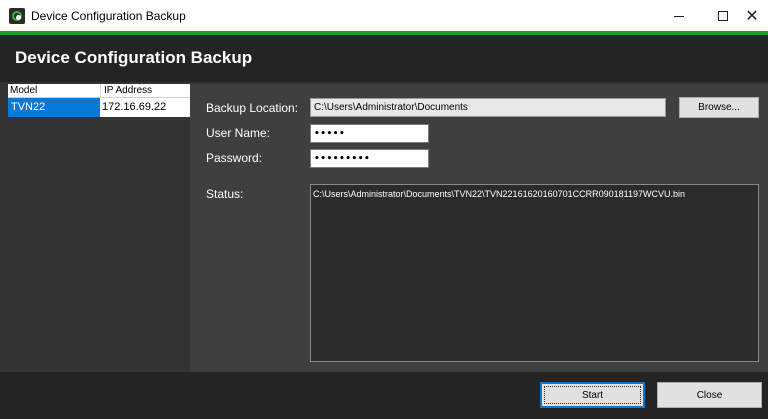 This screenshot has width=768, height=419. What do you see at coordinates (128, 90) in the screenshot?
I see `column-header-ip-address: IP Address` at bounding box center [128, 90].